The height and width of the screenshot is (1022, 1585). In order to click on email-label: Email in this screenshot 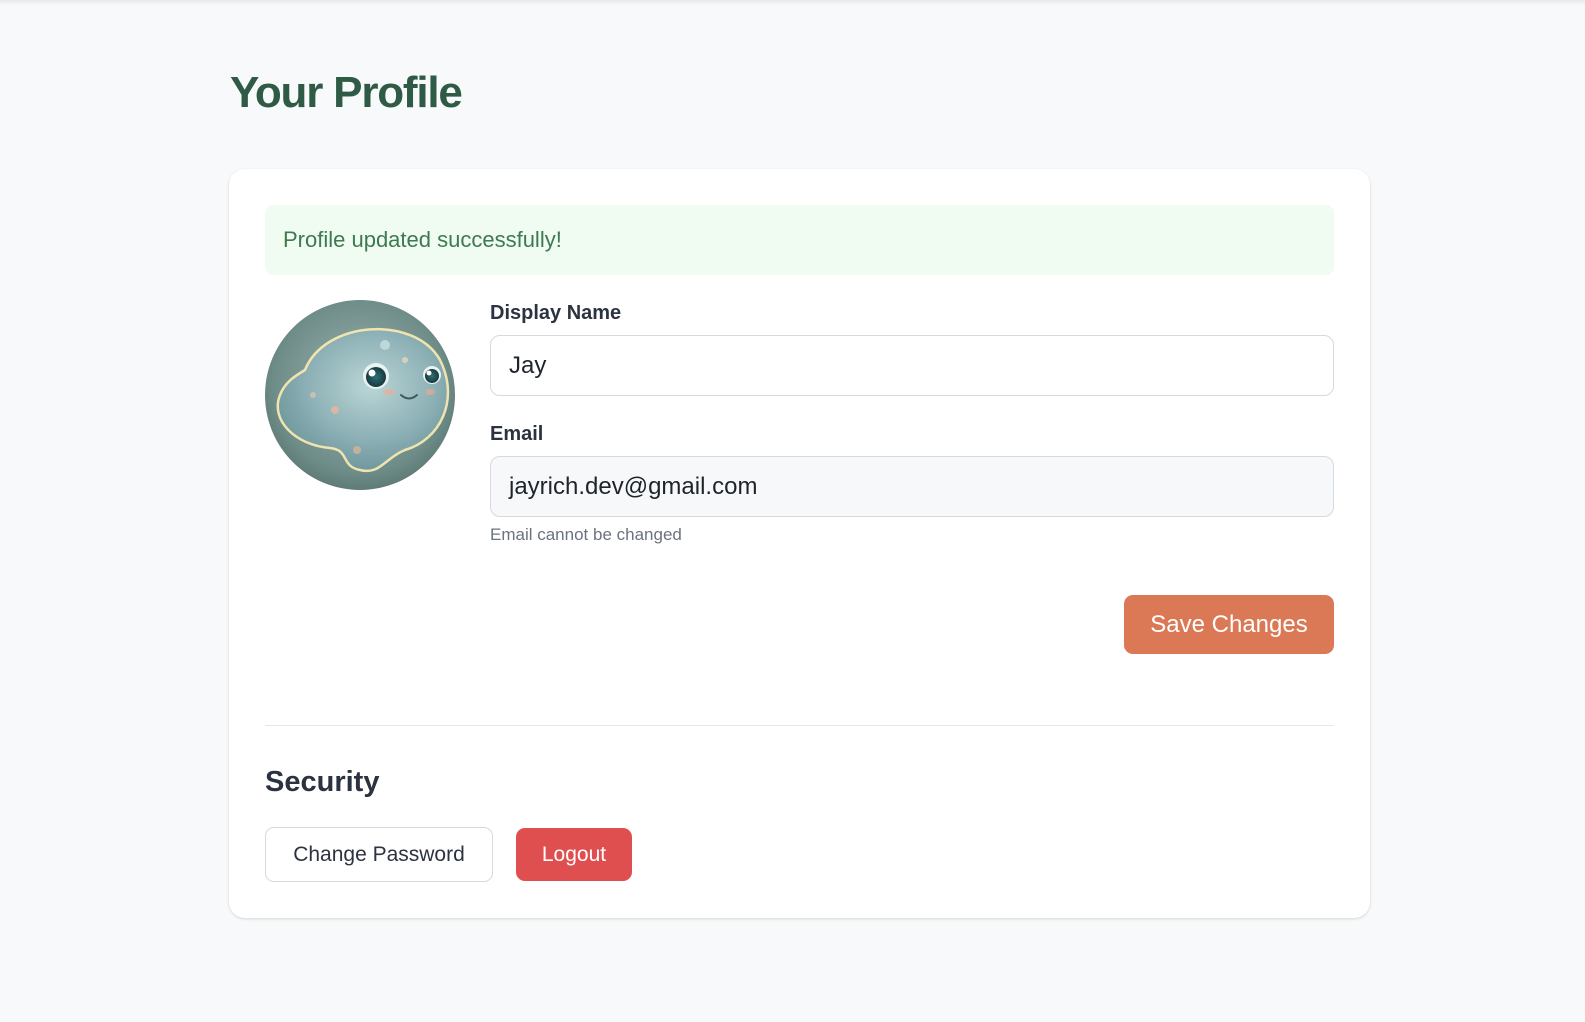, I will do `click(517, 434)`.